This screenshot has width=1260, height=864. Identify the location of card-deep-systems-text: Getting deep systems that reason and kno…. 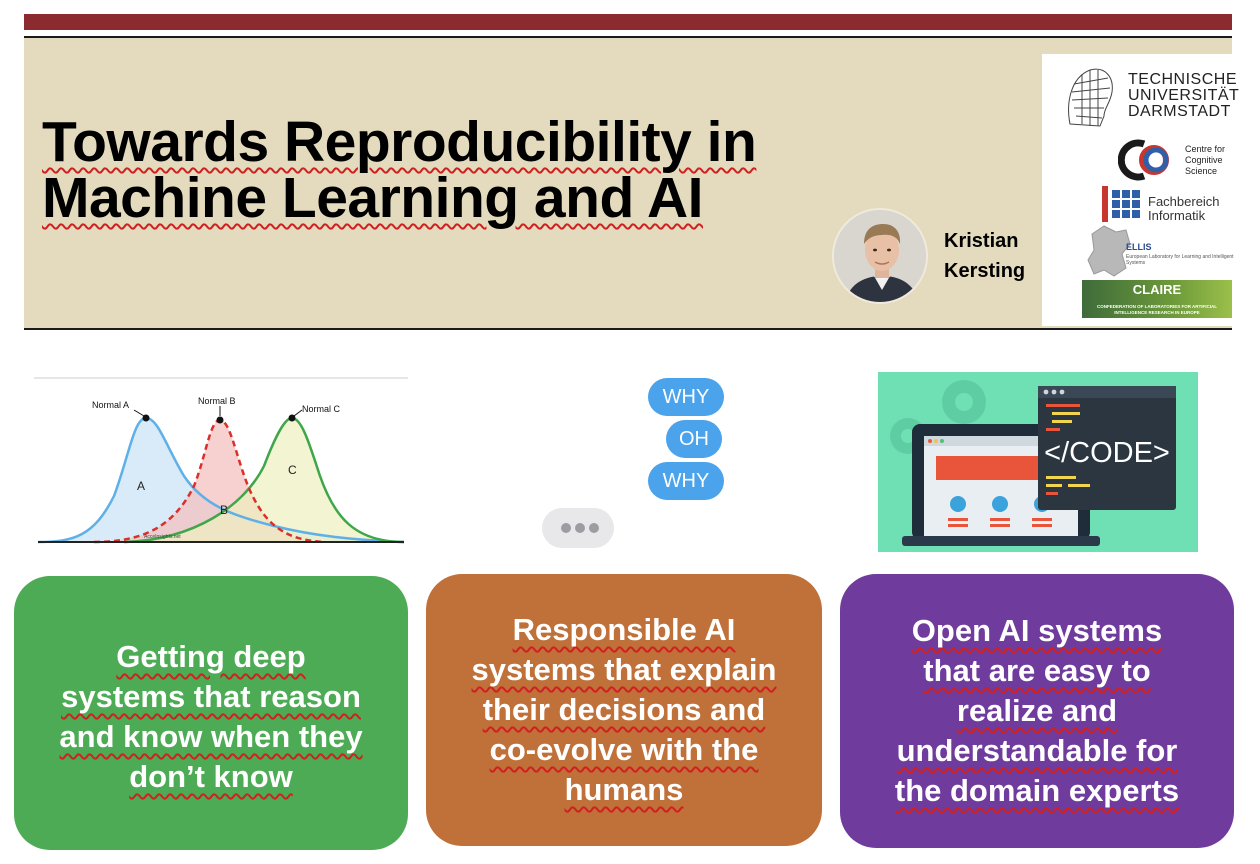
(211, 717).